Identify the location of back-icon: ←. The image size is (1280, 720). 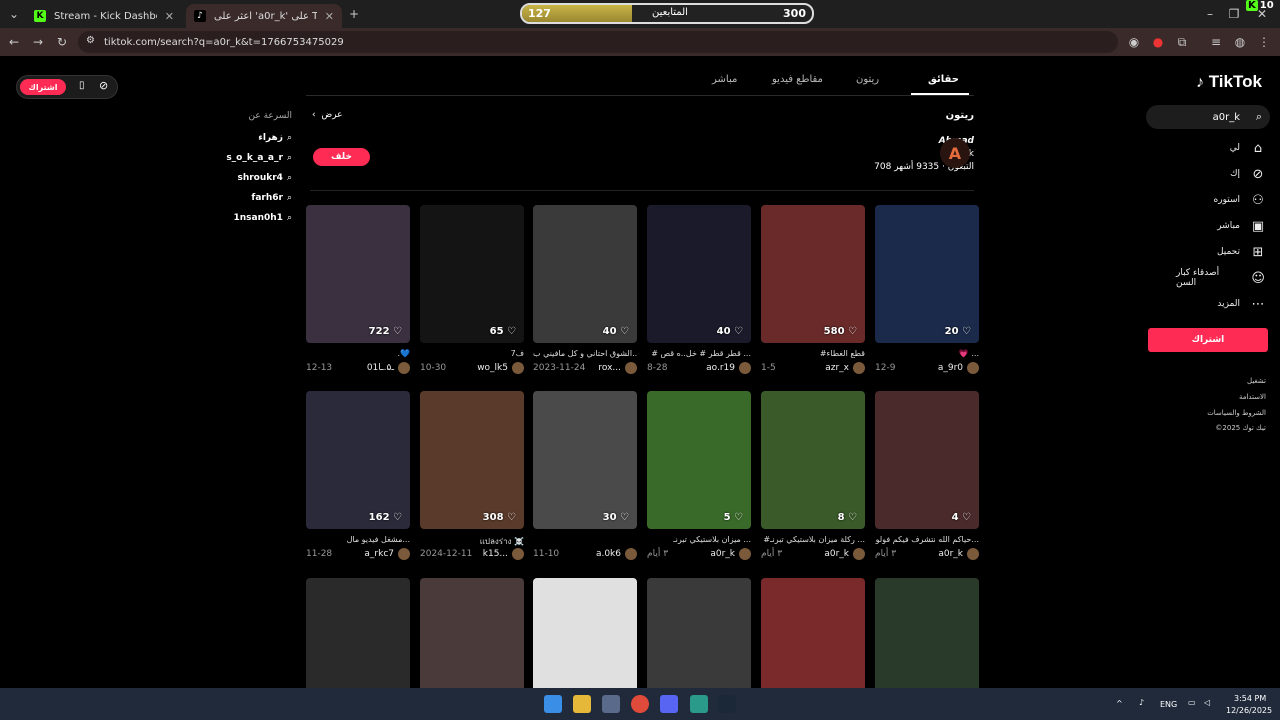
(14, 42).